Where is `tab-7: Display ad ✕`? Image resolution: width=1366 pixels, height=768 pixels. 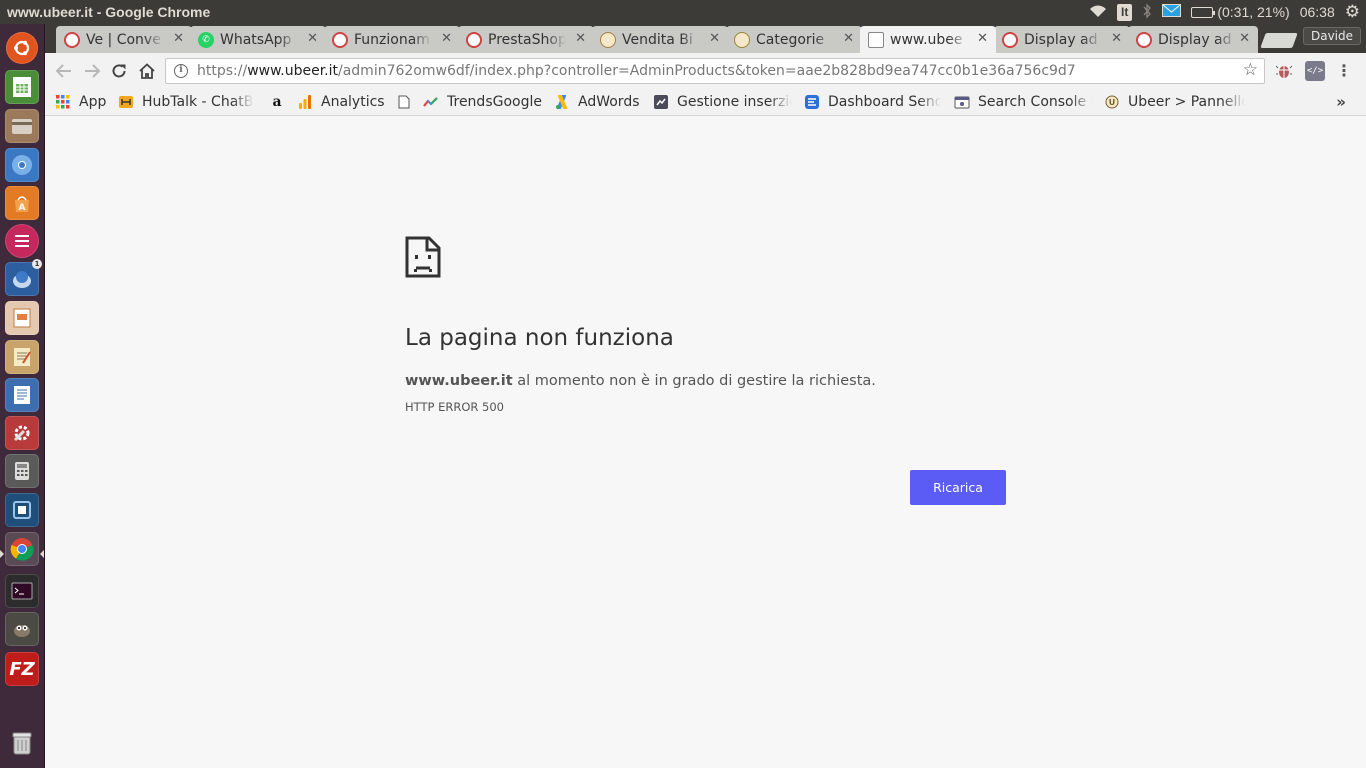
tab-7: Display ad ✕ is located at coordinates (1062, 39).